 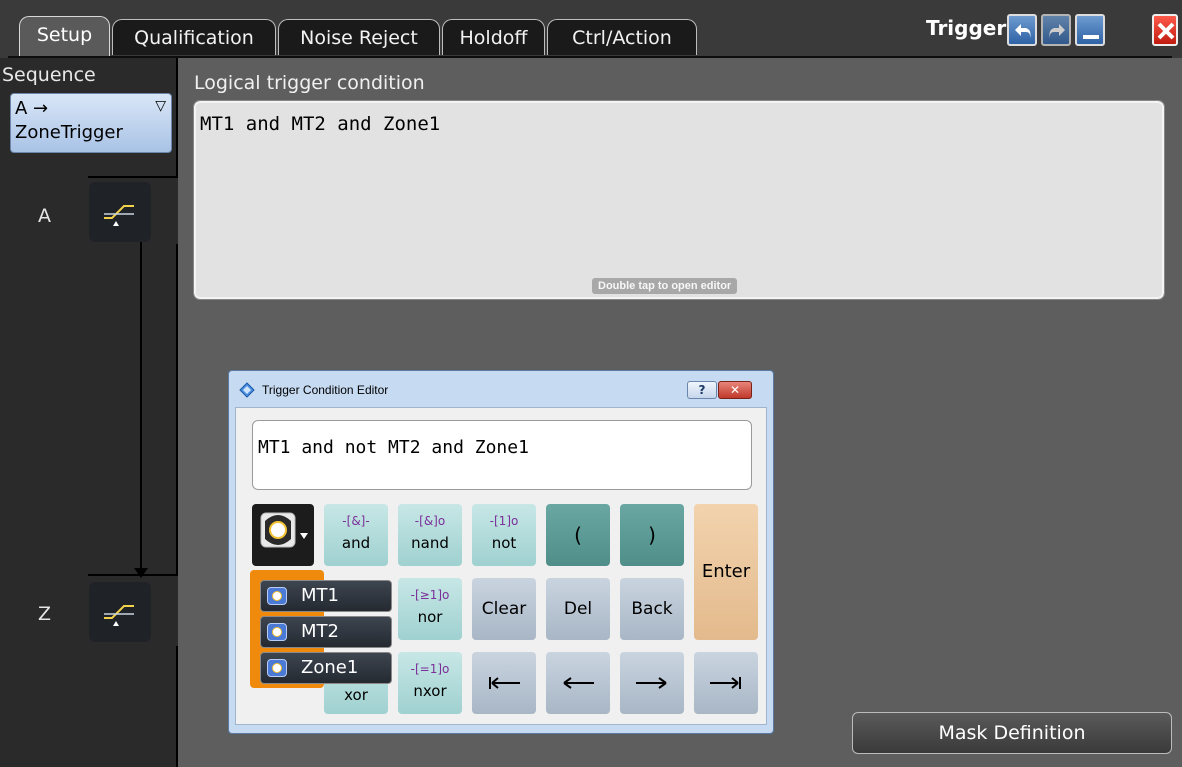 I want to click on close-icon, so click(x=1166, y=31).